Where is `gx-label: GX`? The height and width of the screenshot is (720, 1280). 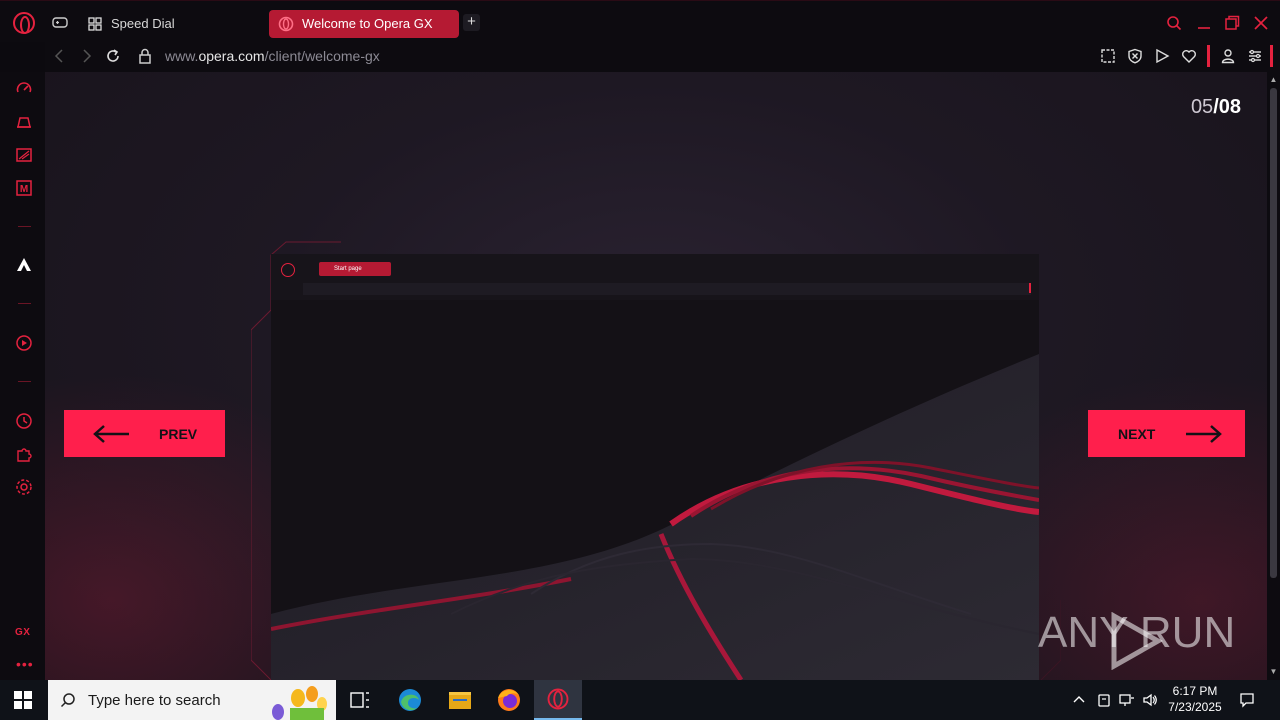
gx-label: GX is located at coordinates (22, 632).